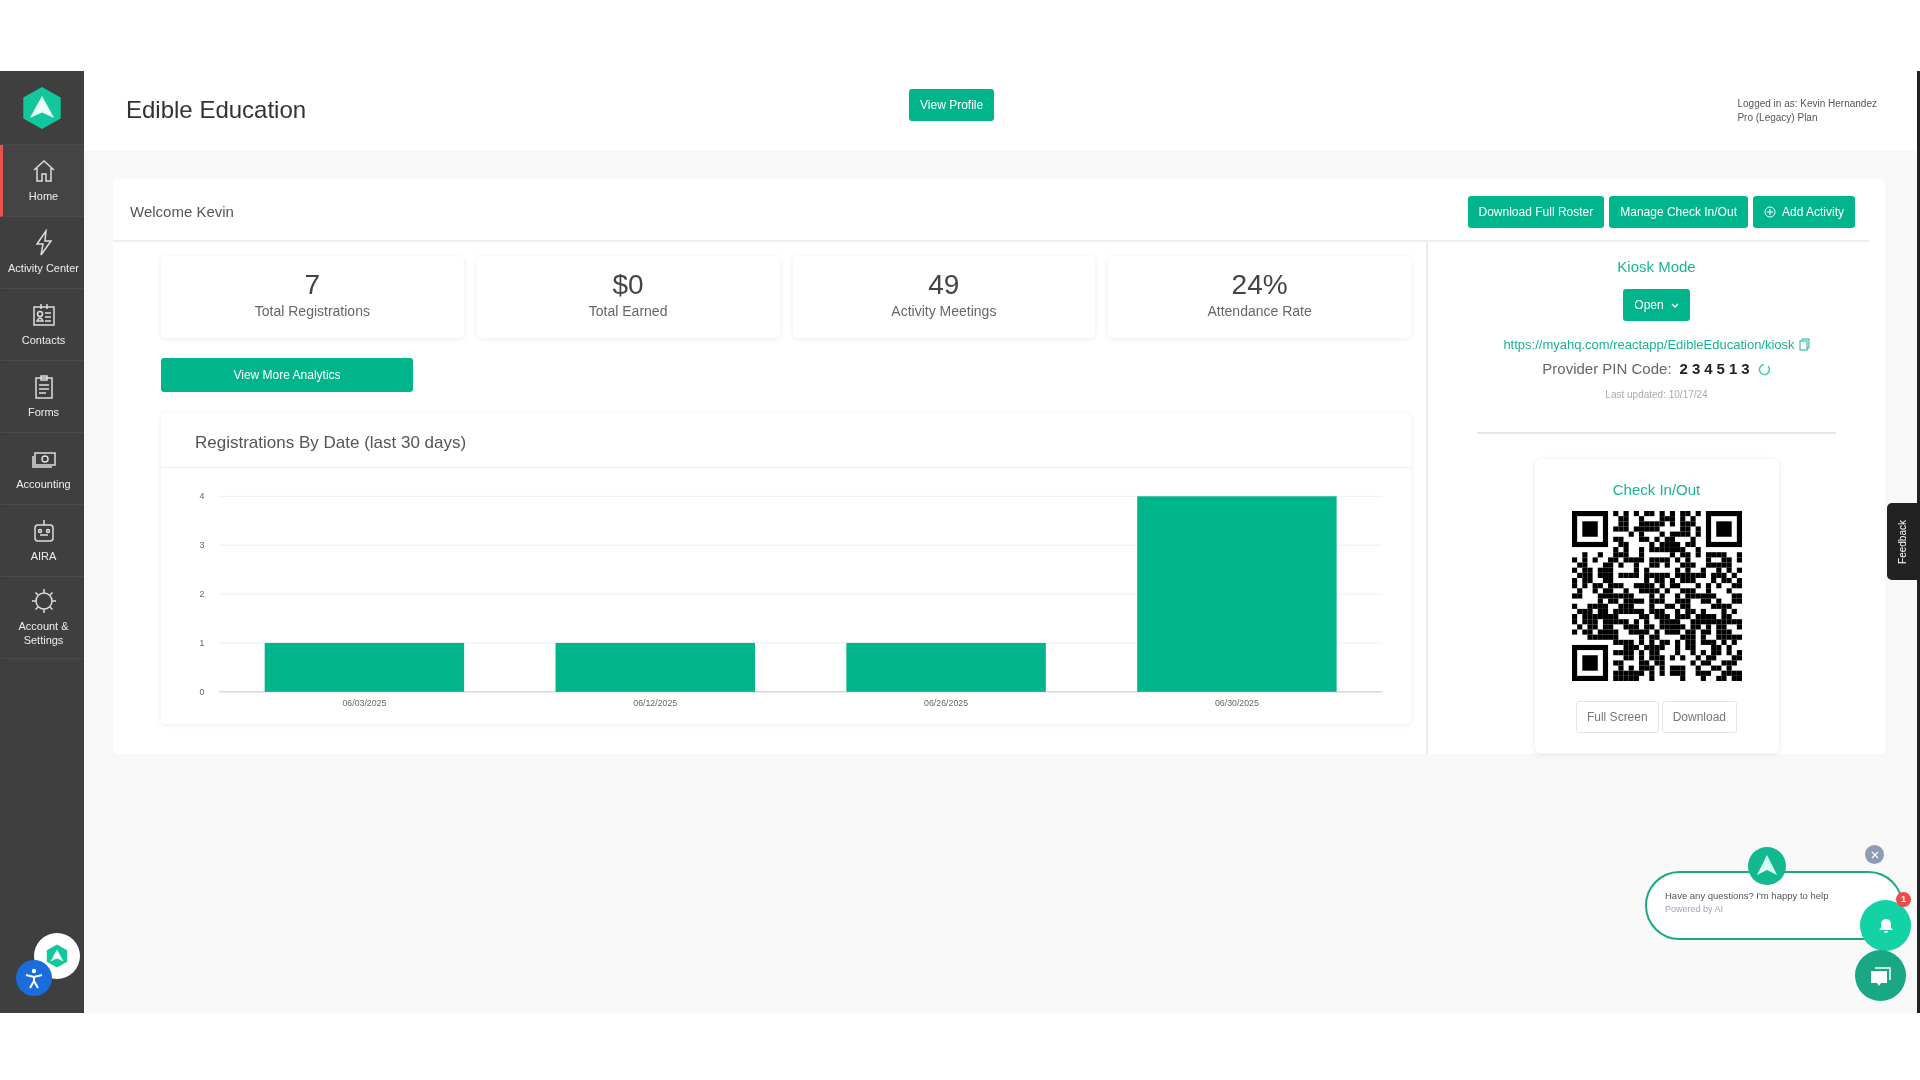 The image size is (1920, 1080). I want to click on close-icon, so click(1874, 854).